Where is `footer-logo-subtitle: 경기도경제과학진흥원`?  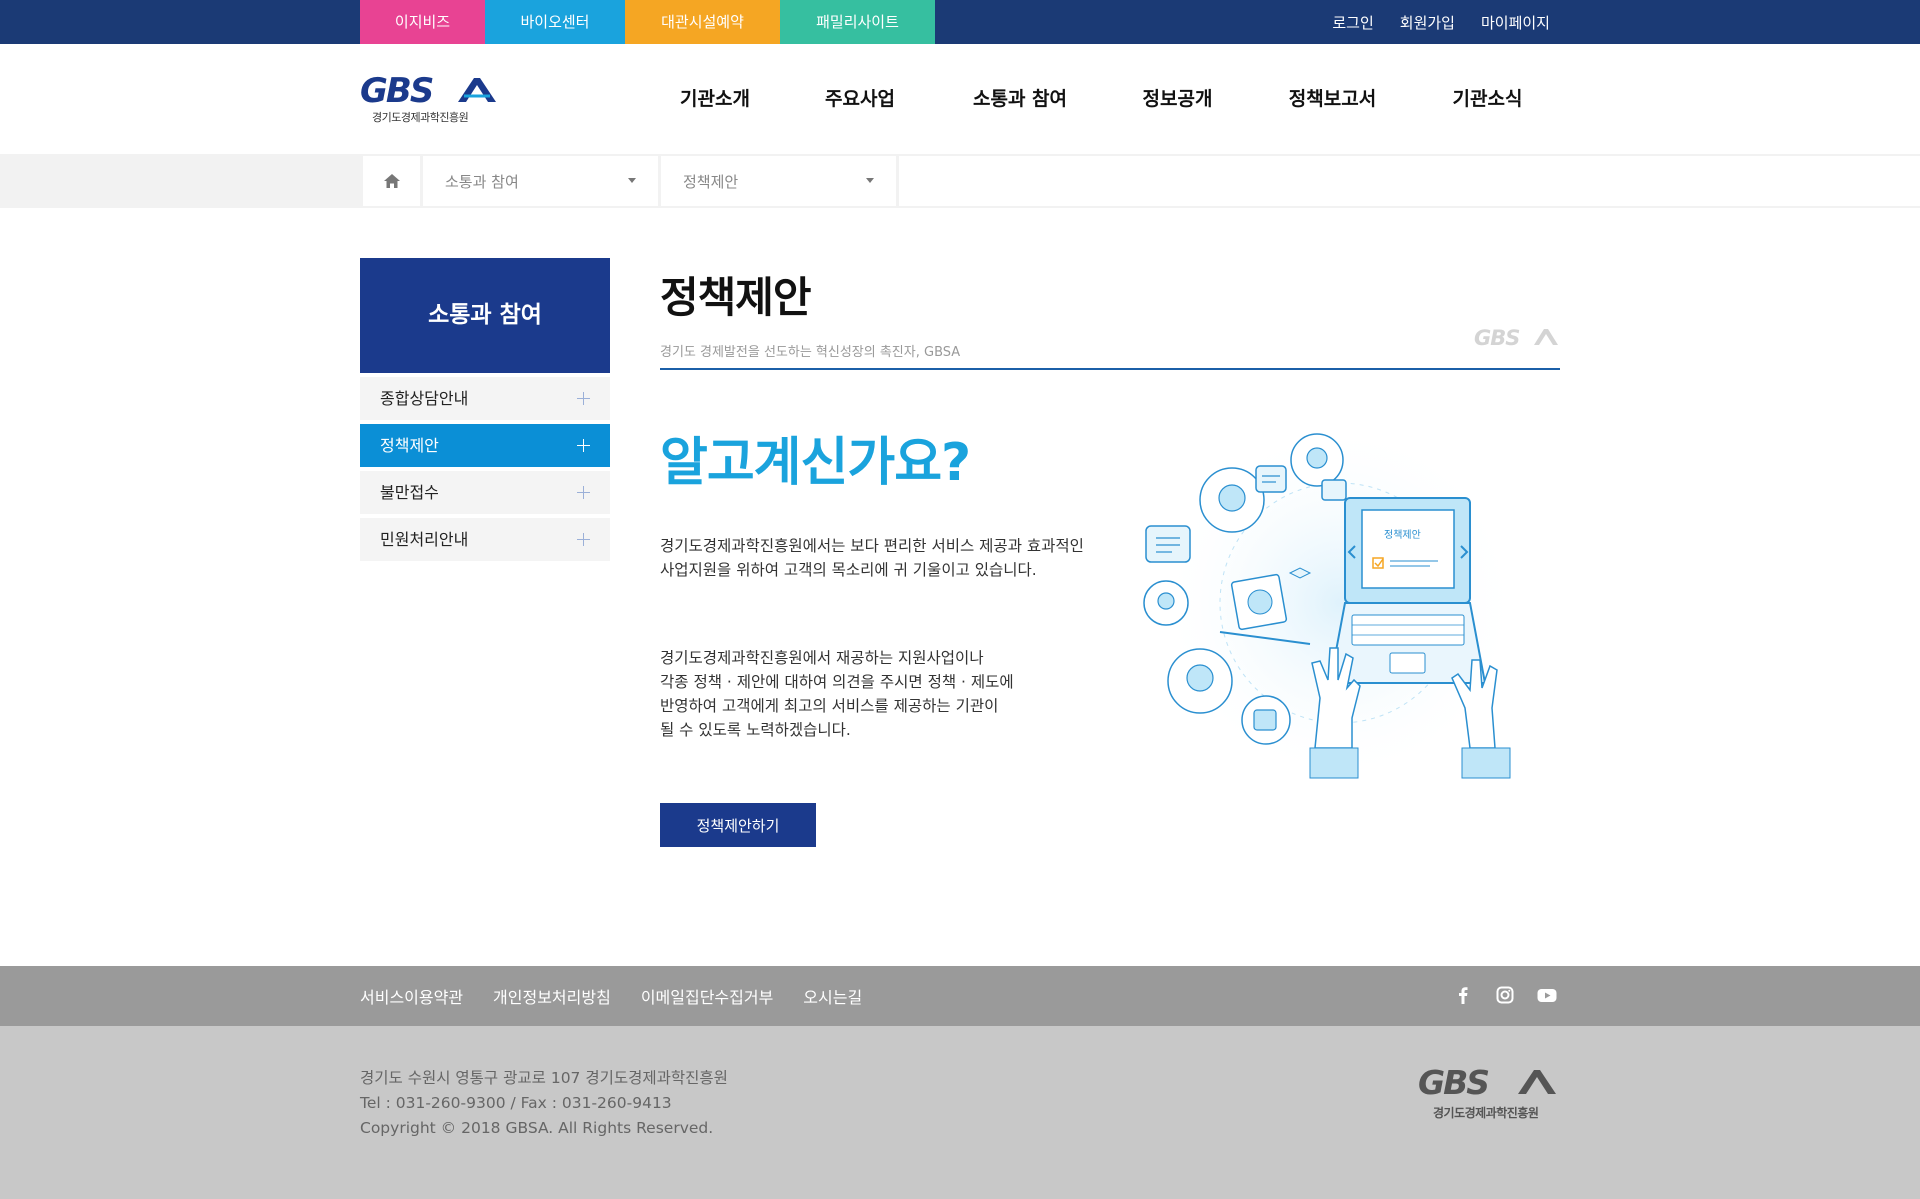 footer-logo-subtitle: 경기도경제과학진흥원 is located at coordinates (1486, 1113).